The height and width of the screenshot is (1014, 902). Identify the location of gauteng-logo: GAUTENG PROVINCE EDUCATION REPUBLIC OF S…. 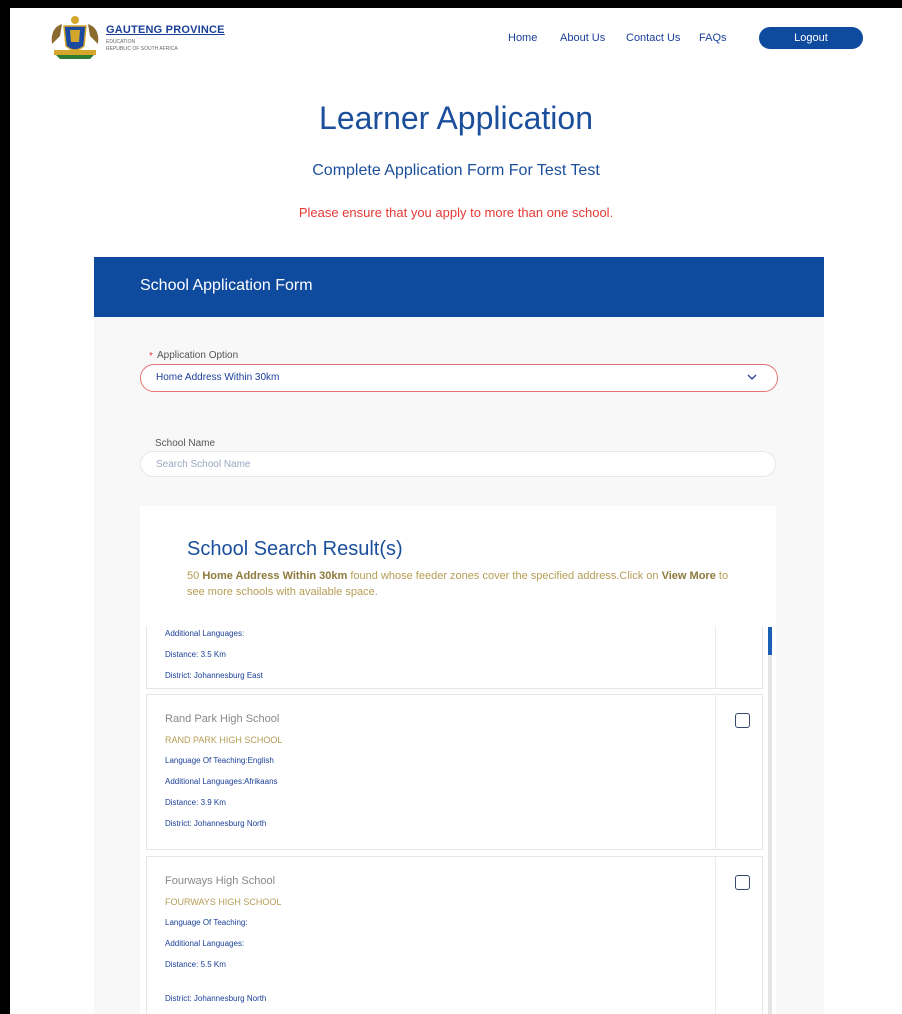
(136, 38).